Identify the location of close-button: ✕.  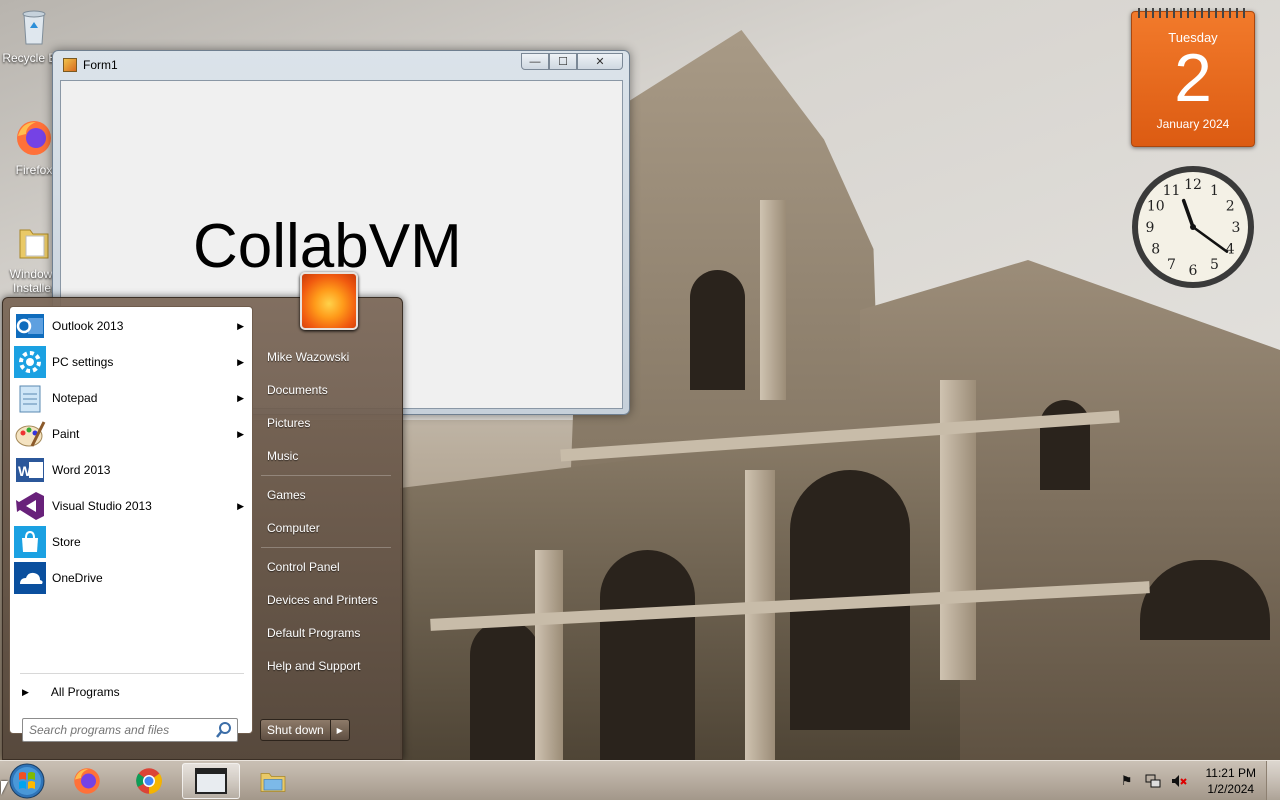
(600, 61).